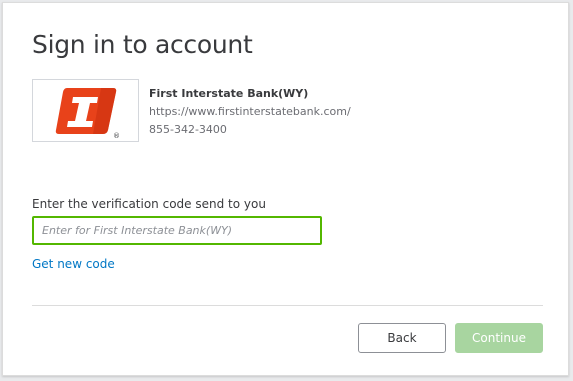 This screenshot has width=573, height=381. Describe the element at coordinates (287, 305) in the screenshot. I see `divider` at that location.